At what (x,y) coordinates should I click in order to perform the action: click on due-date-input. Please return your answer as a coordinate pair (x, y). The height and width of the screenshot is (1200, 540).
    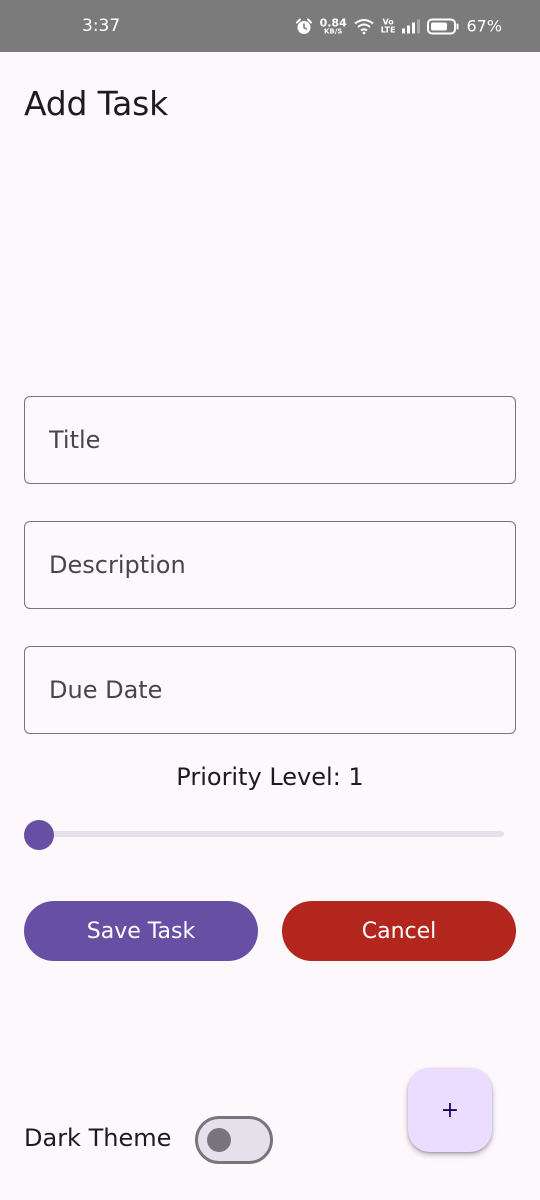
    Looking at the image, I should click on (270, 690).